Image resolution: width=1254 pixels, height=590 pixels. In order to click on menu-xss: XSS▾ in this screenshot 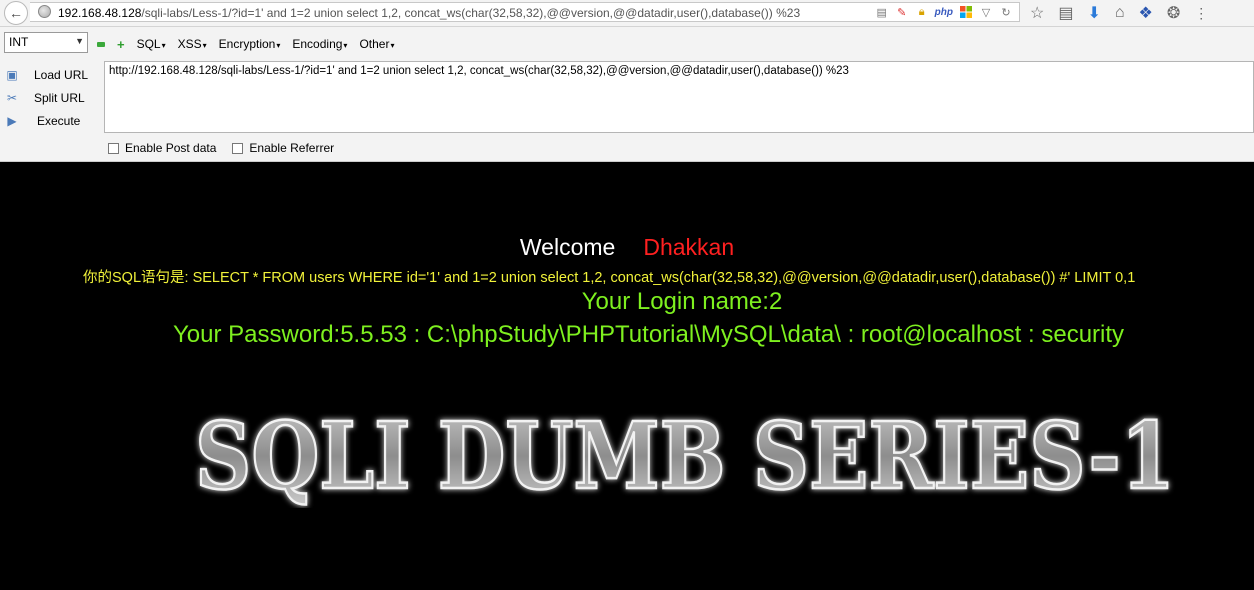, I will do `click(192, 44)`.